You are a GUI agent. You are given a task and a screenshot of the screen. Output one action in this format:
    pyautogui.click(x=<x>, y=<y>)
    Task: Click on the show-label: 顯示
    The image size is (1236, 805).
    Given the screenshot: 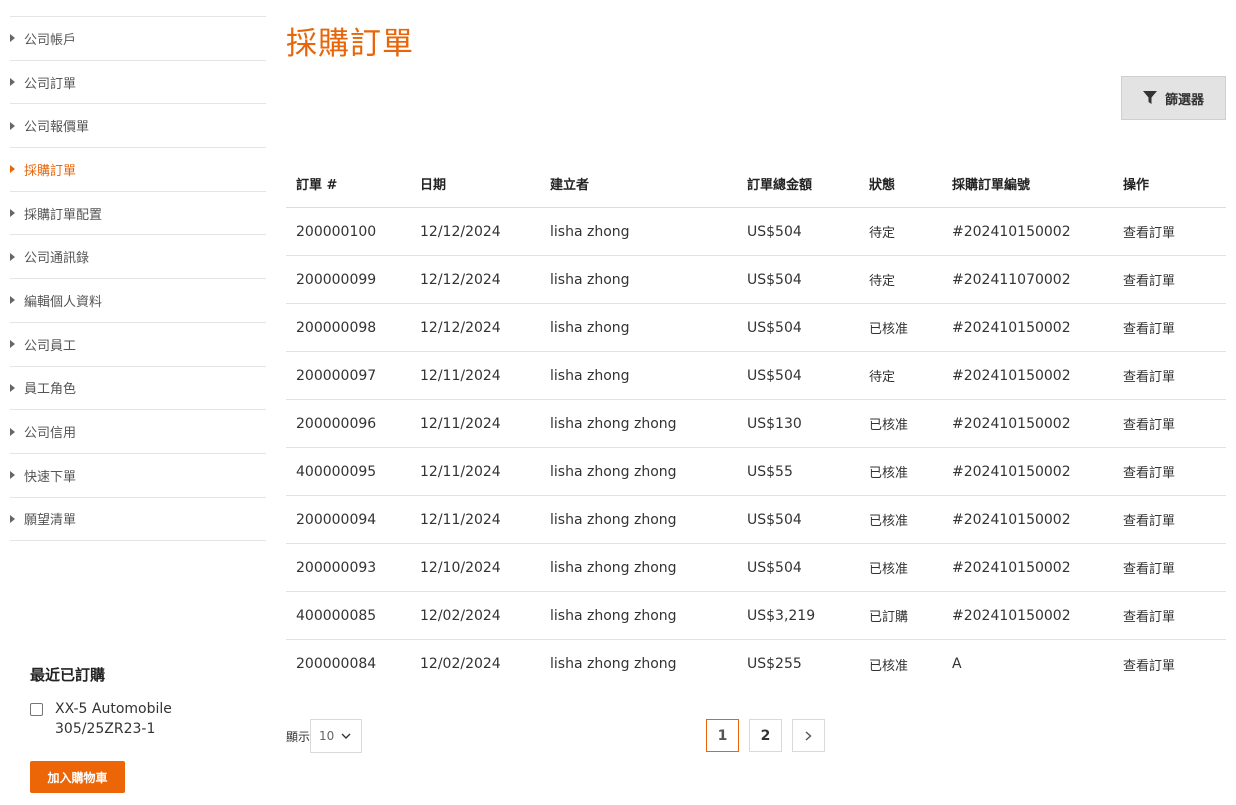 What is the action you would take?
    pyautogui.click(x=298, y=736)
    